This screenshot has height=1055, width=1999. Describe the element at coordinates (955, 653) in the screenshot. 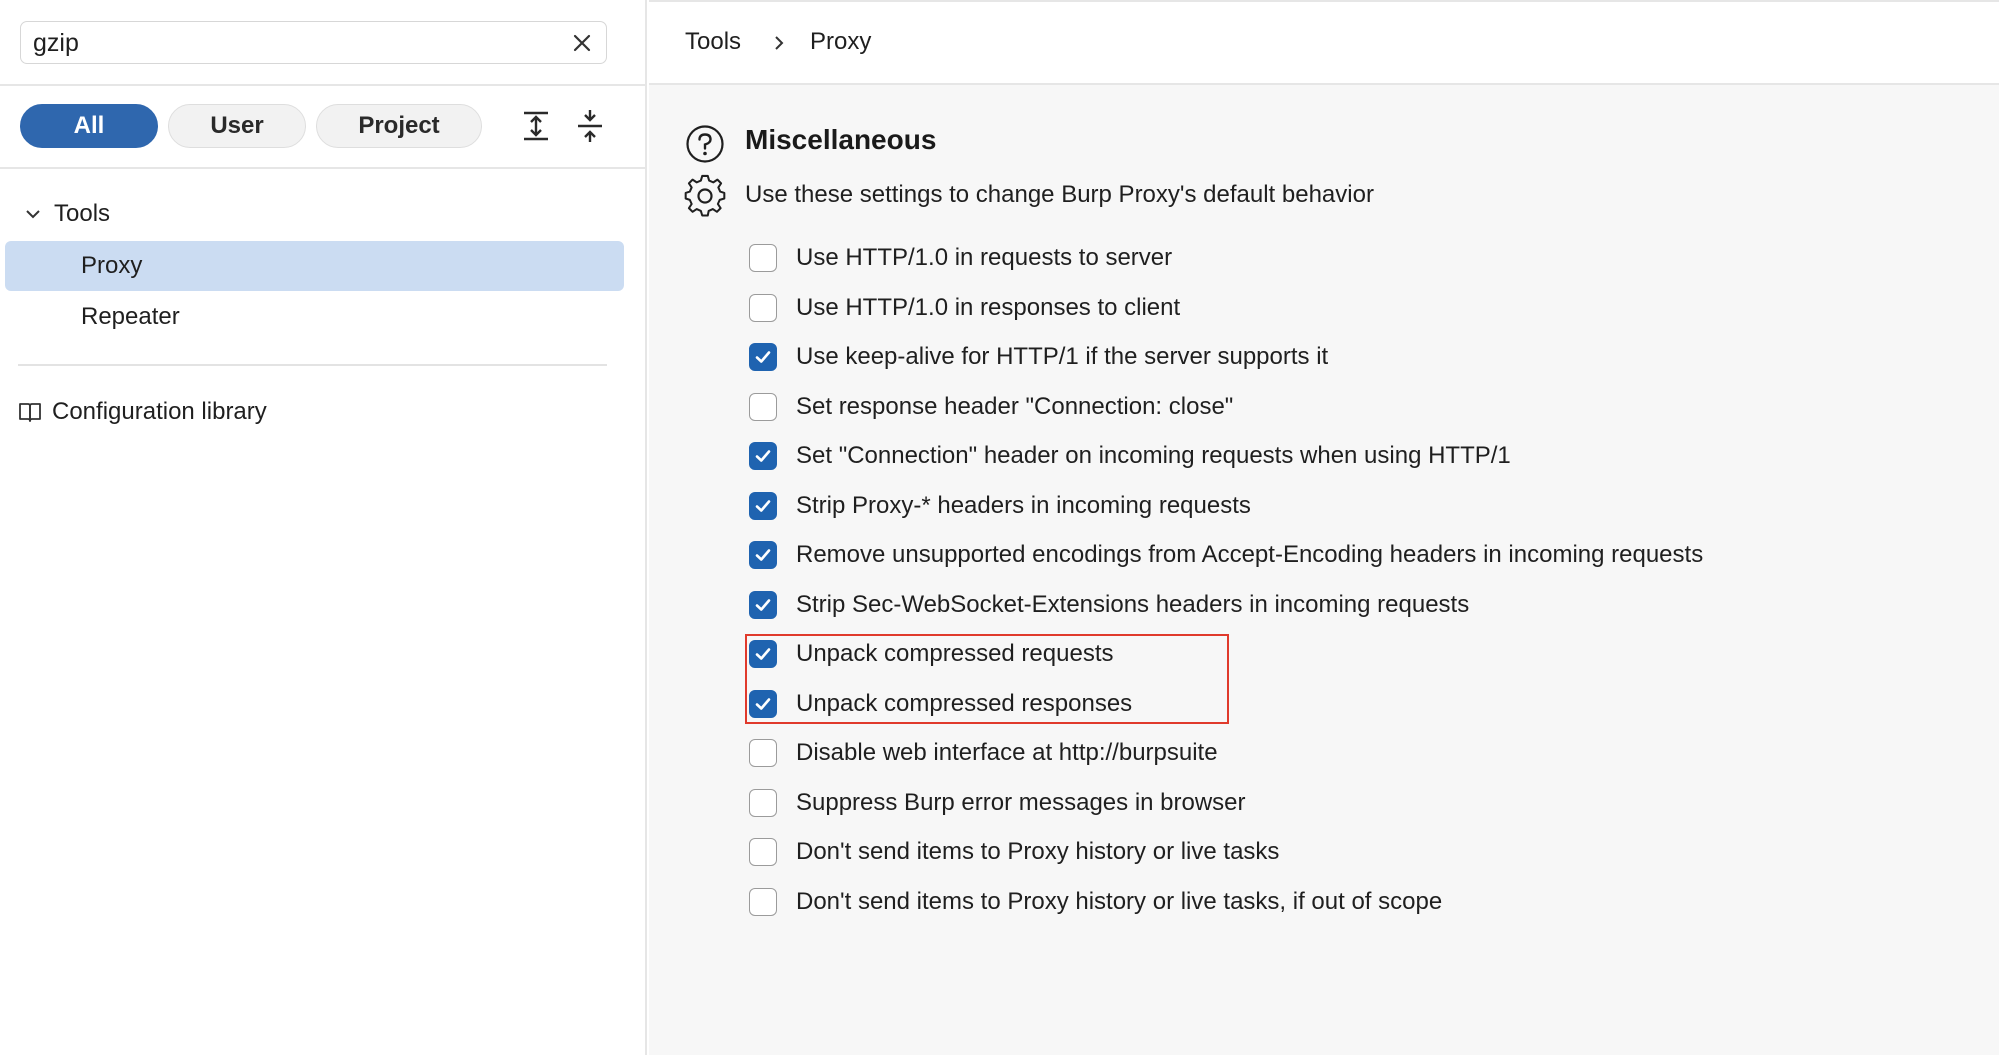

I see `option-label: Unpack compressed requests` at that location.